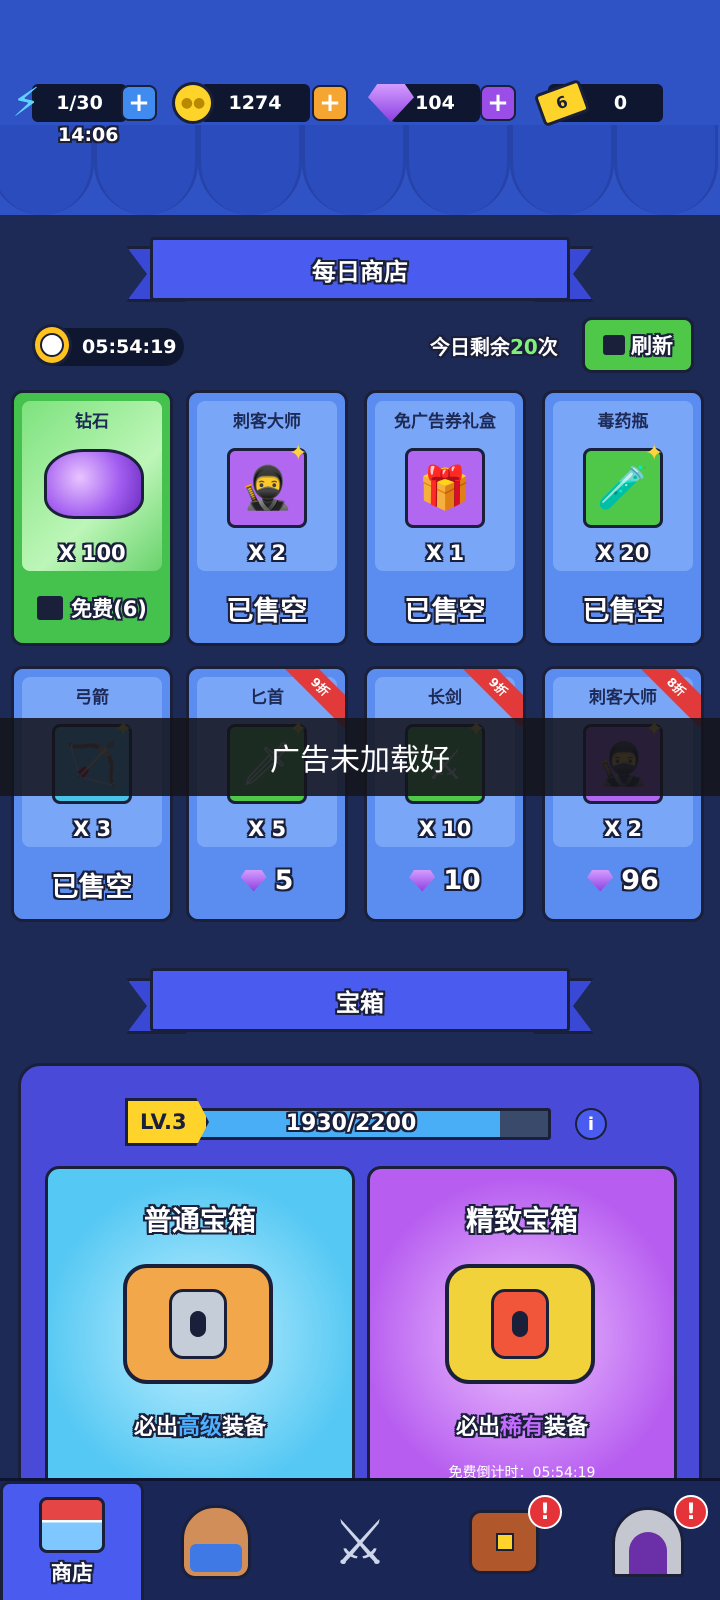 This screenshot has height=1600, width=720. Describe the element at coordinates (445, 422) in the screenshot. I see `item-name: 免广告券礼盒` at that location.